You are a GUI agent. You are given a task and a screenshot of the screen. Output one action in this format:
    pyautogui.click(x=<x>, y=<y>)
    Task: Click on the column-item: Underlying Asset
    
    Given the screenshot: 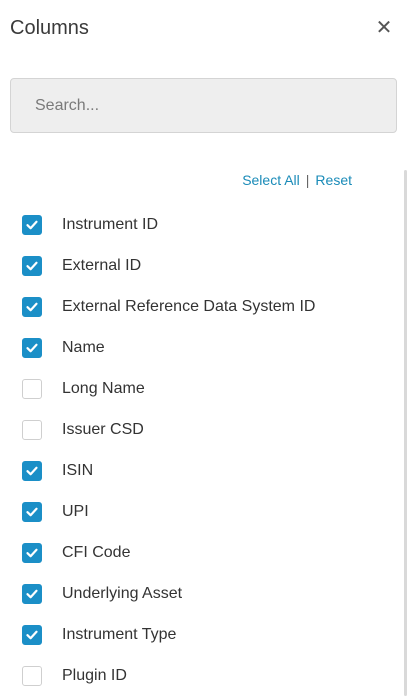 What is the action you would take?
    pyautogui.click(x=207, y=593)
    